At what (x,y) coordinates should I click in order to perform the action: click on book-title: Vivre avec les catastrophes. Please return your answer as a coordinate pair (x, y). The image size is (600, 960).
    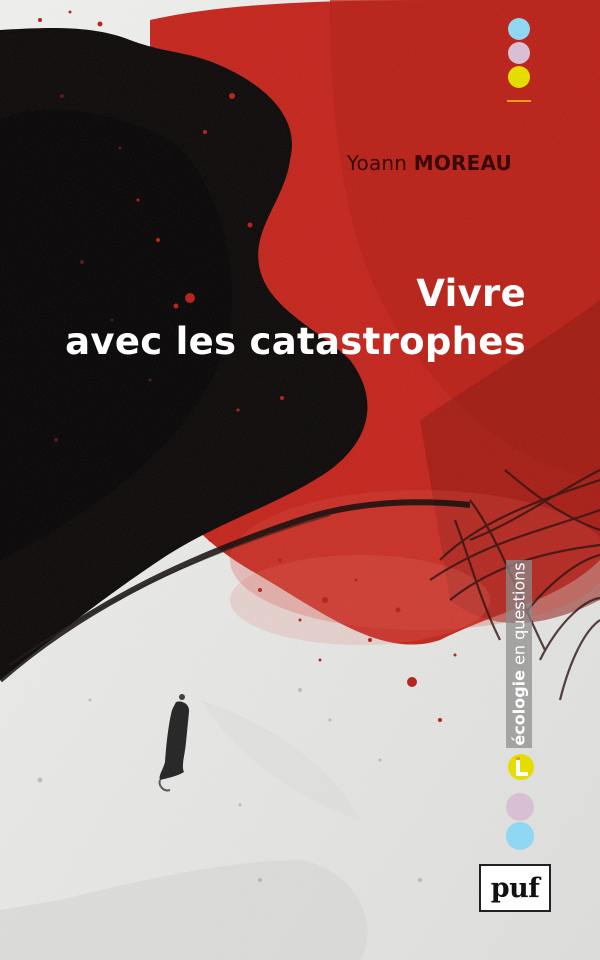
    Looking at the image, I should click on (266, 318).